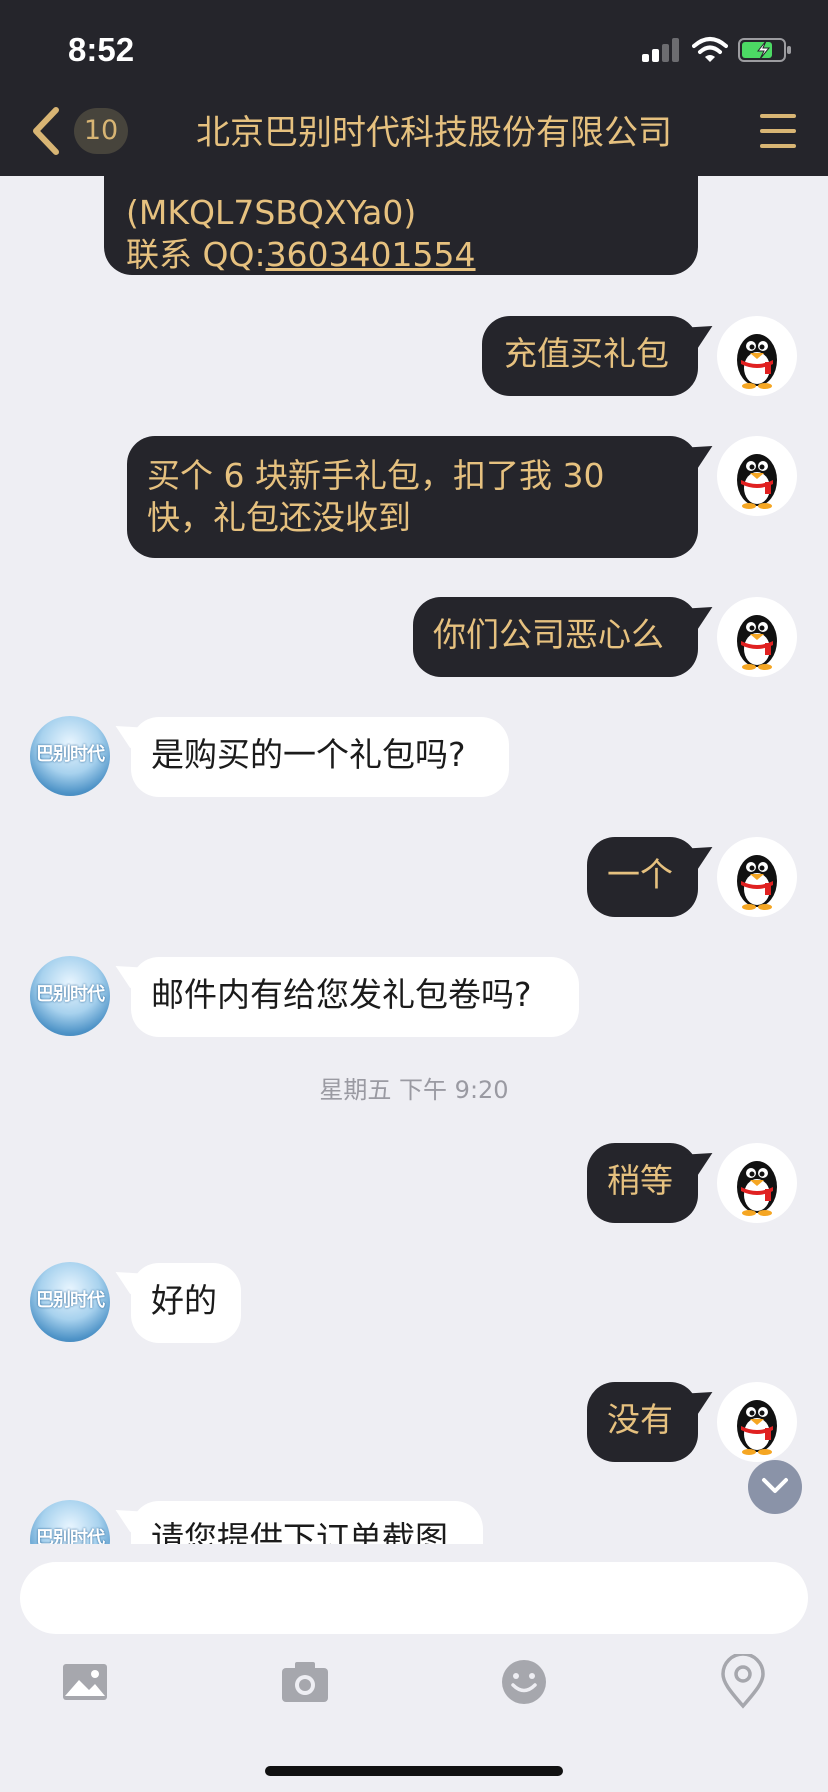 The image size is (828, 1792). Describe the element at coordinates (101, 131) in the screenshot. I see `unread-count-badge: 10` at that location.